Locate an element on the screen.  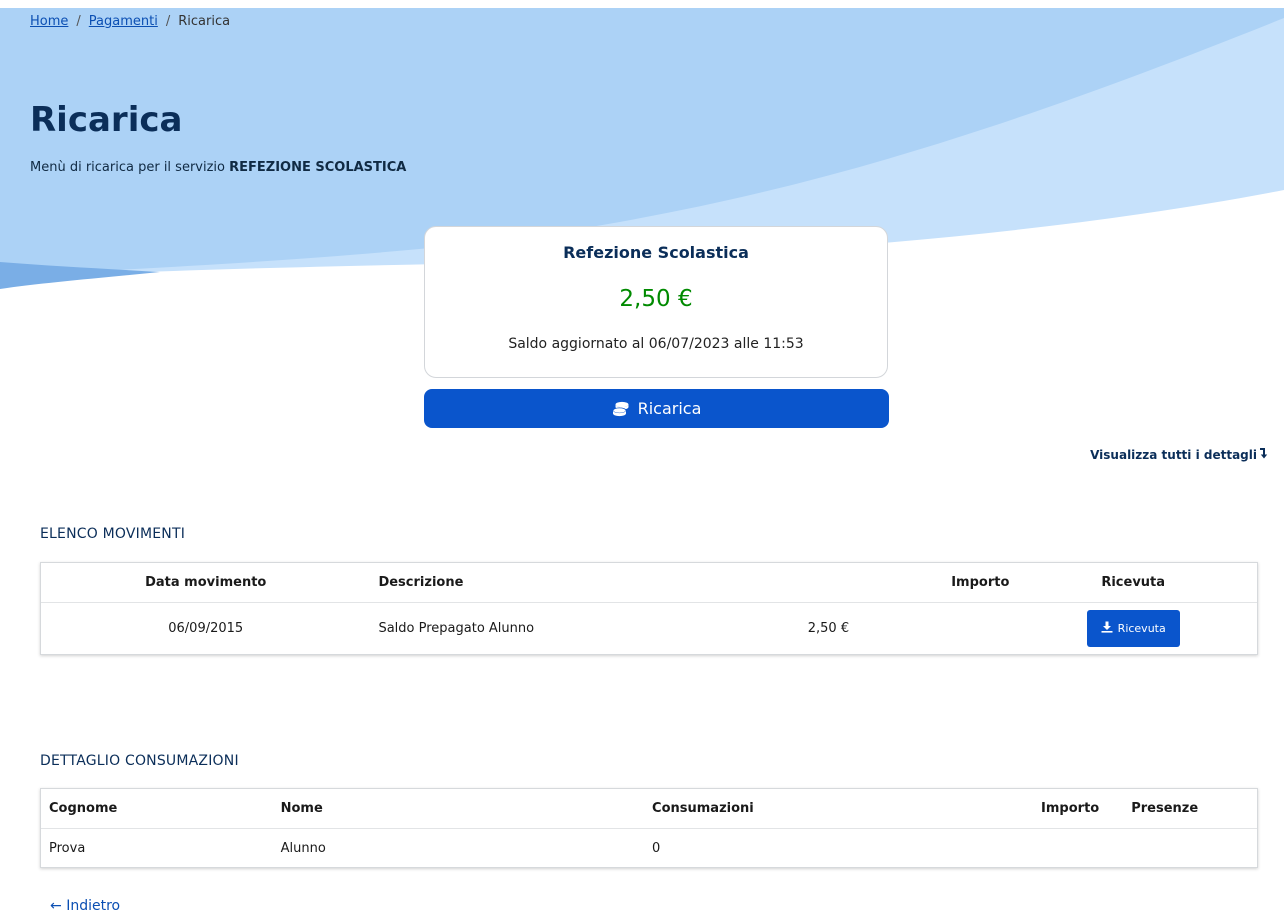
consumption-surname: Prova is located at coordinates (67, 848).